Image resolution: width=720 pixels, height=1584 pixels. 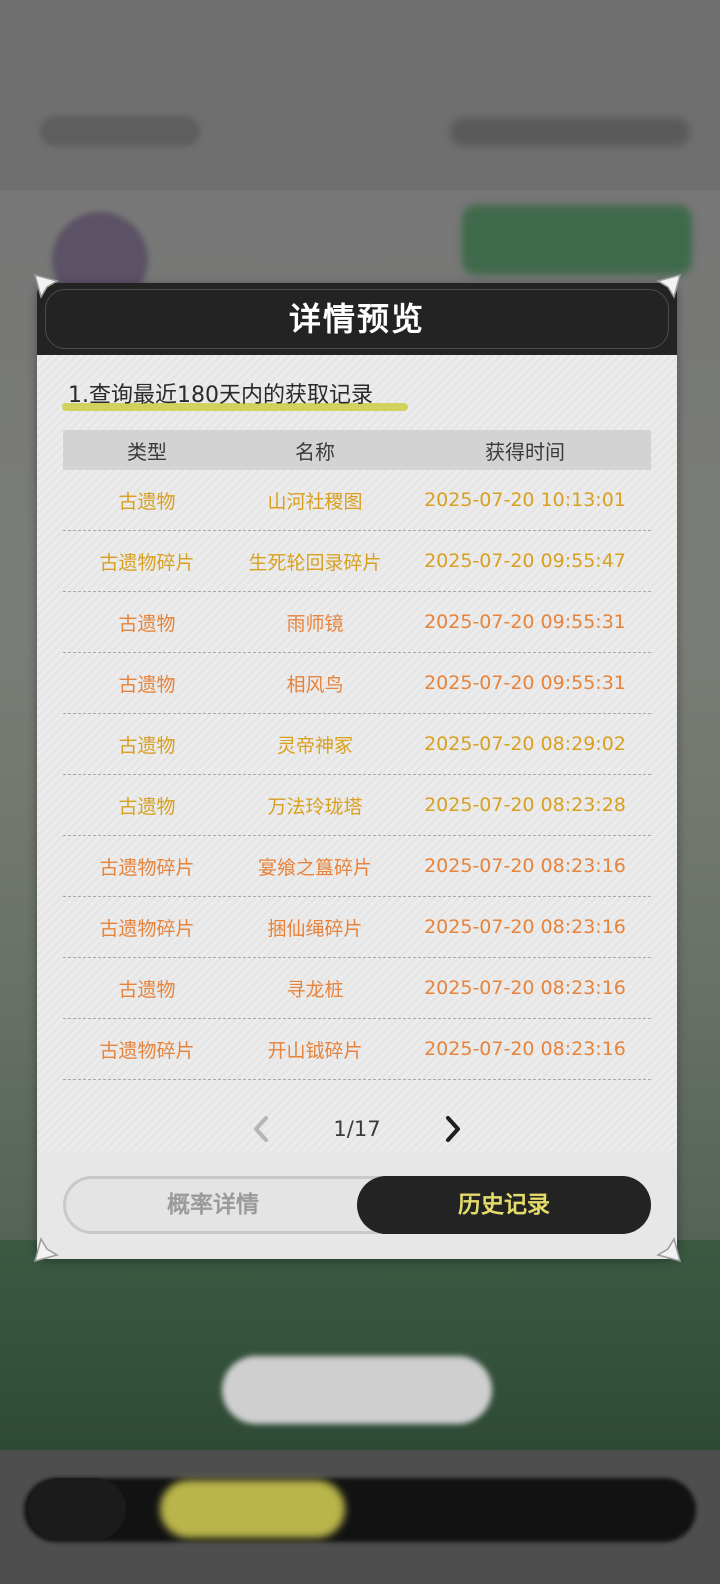 I want to click on row-time: 2025-07-20 10:13:01, so click(x=525, y=500).